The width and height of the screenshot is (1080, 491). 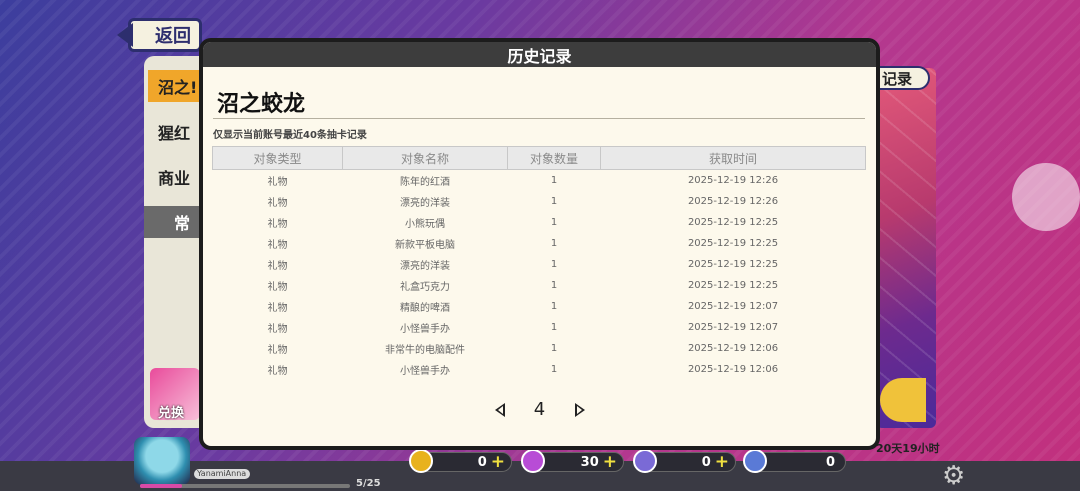 I want to click on table-row: 礼物 礼盒巧克力 1 2025-12-19 12:25, so click(x=539, y=285).